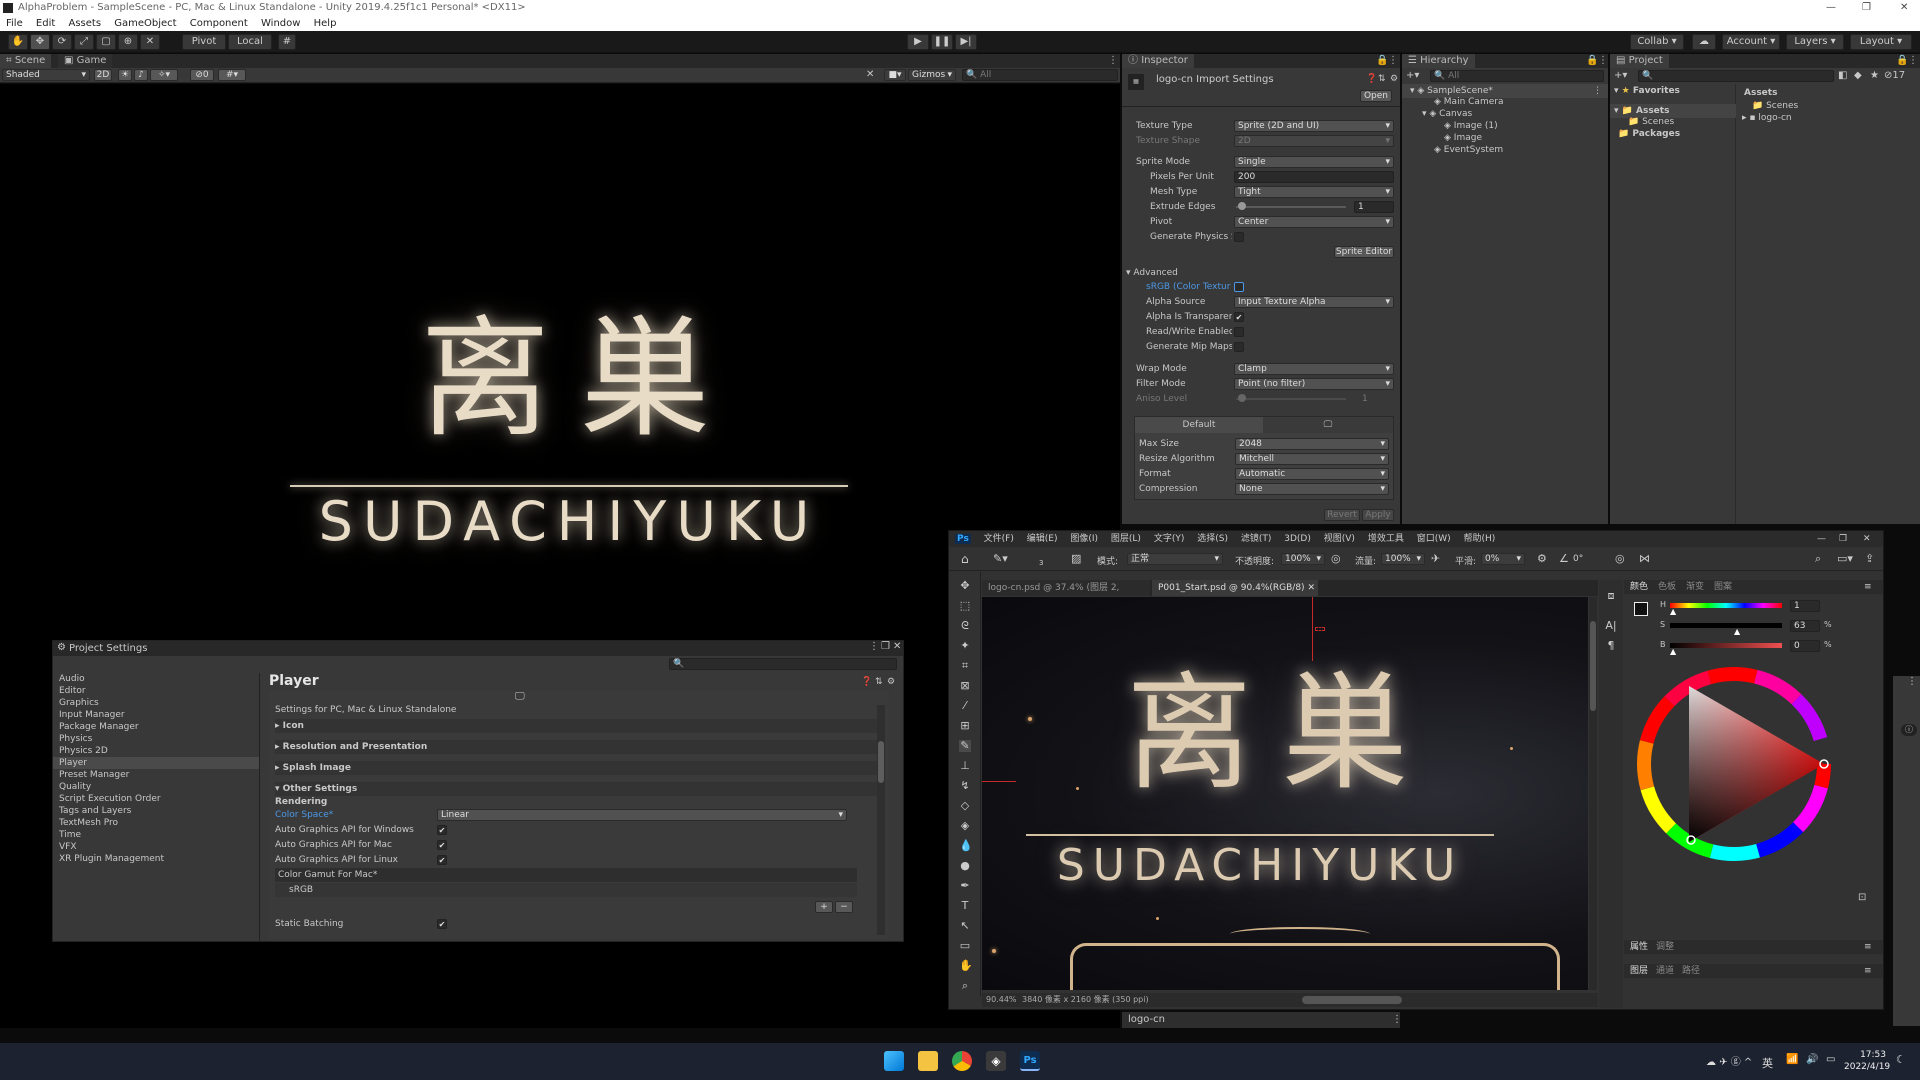 The image size is (1920, 1080). Describe the element at coordinates (965, 986) in the screenshot. I see `ps-zoom-tool-icon: ⌕` at that location.